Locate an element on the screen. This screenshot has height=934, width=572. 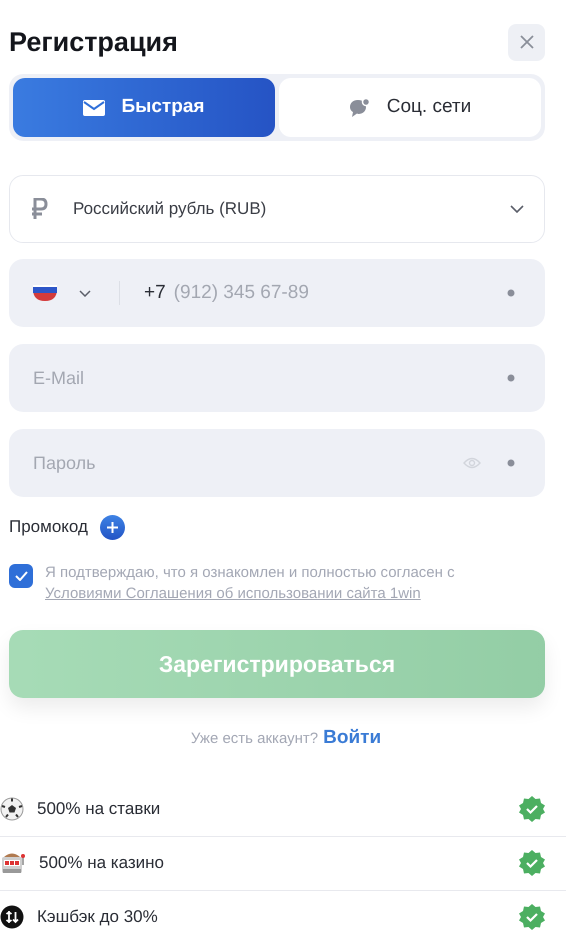
checkmark-icon is located at coordinates (21, 576).